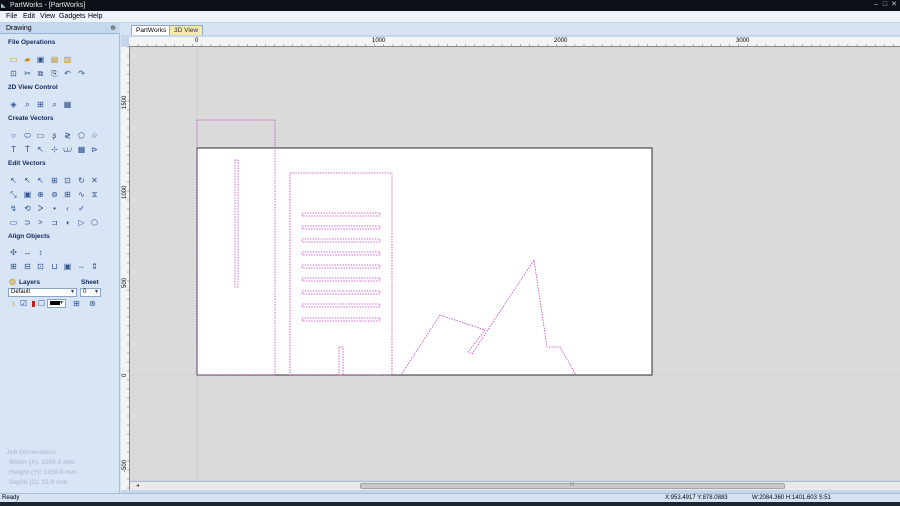 Image resolution: width=900 pixels, height=506 pixels. Describe the element at coordinates (27, 163) in the screenshot. I see `section-edit-vectors: Edit Vectors` at that location.